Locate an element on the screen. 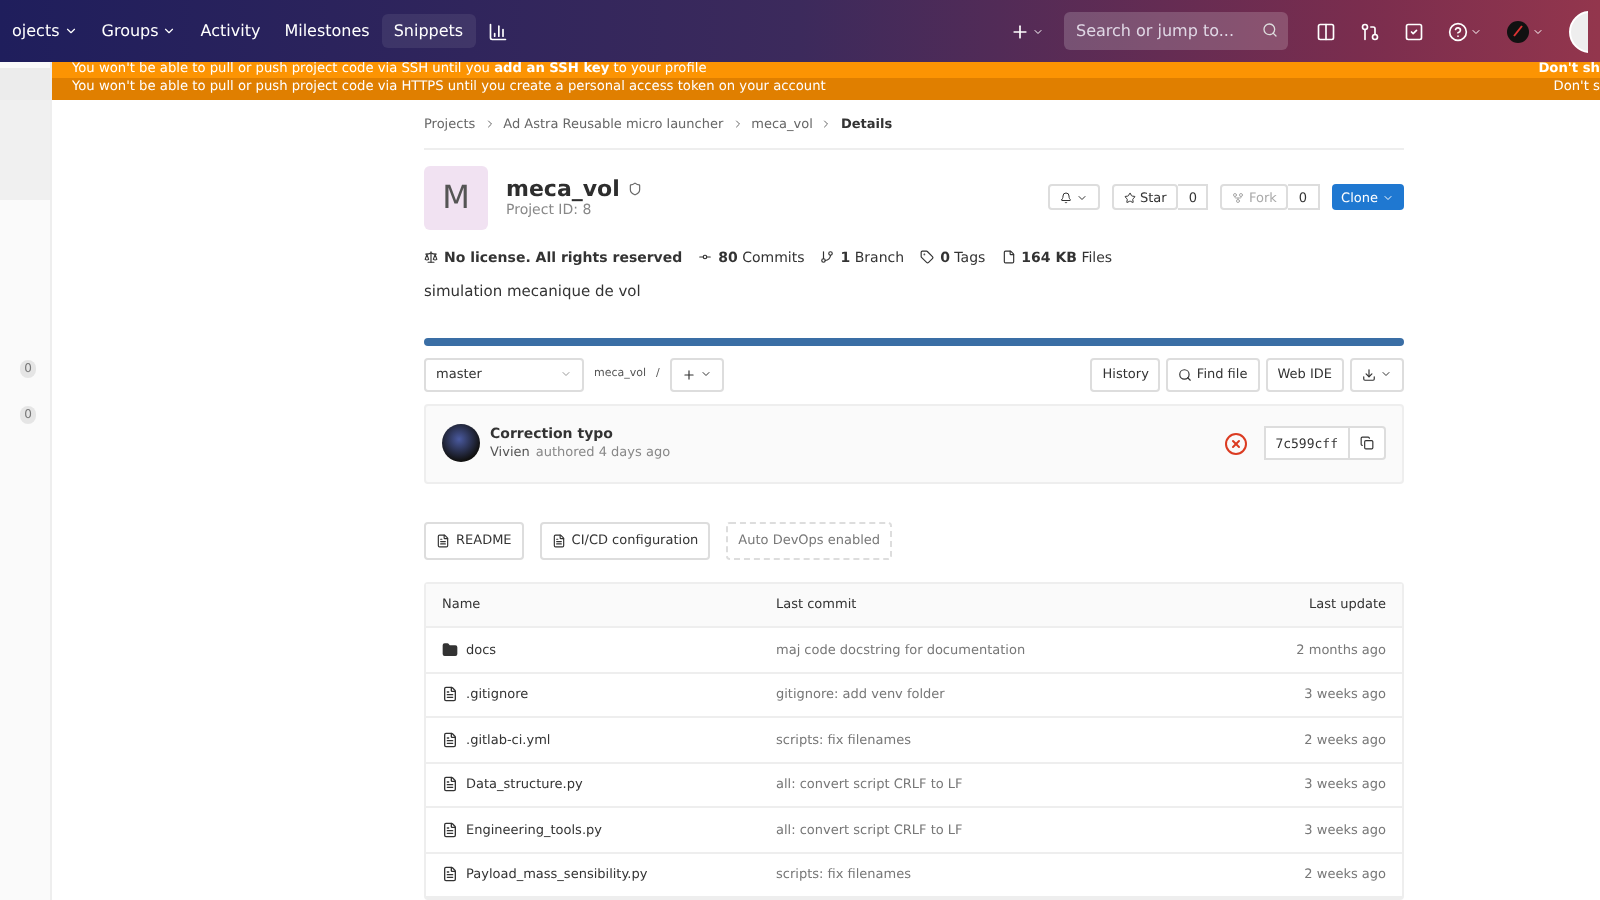 The height and width of the screenshot is (900, 1600). nav-link: Snippets is located at coordinates (428, 31).